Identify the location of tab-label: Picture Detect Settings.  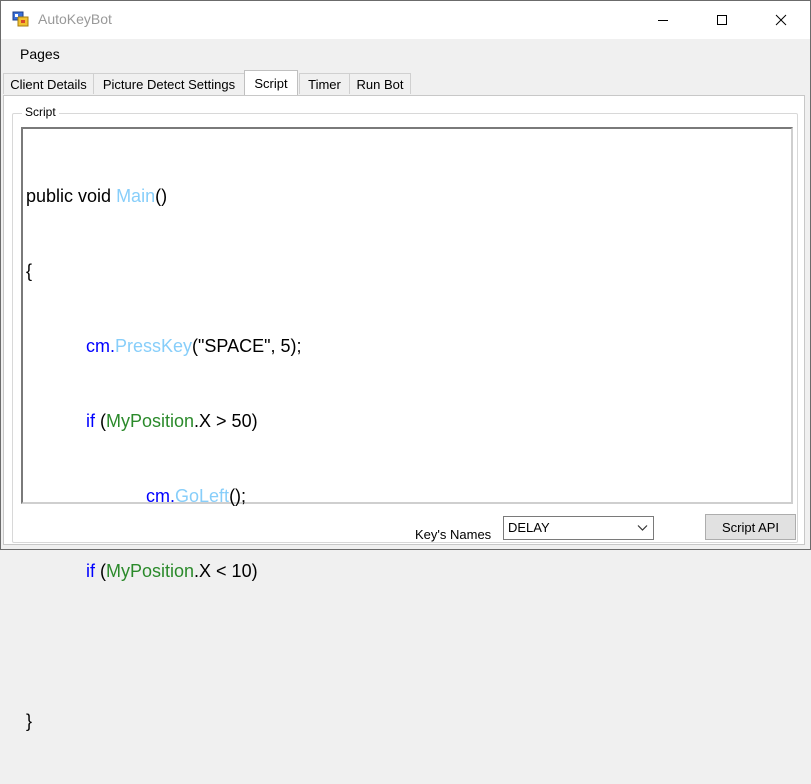
(169, 84).